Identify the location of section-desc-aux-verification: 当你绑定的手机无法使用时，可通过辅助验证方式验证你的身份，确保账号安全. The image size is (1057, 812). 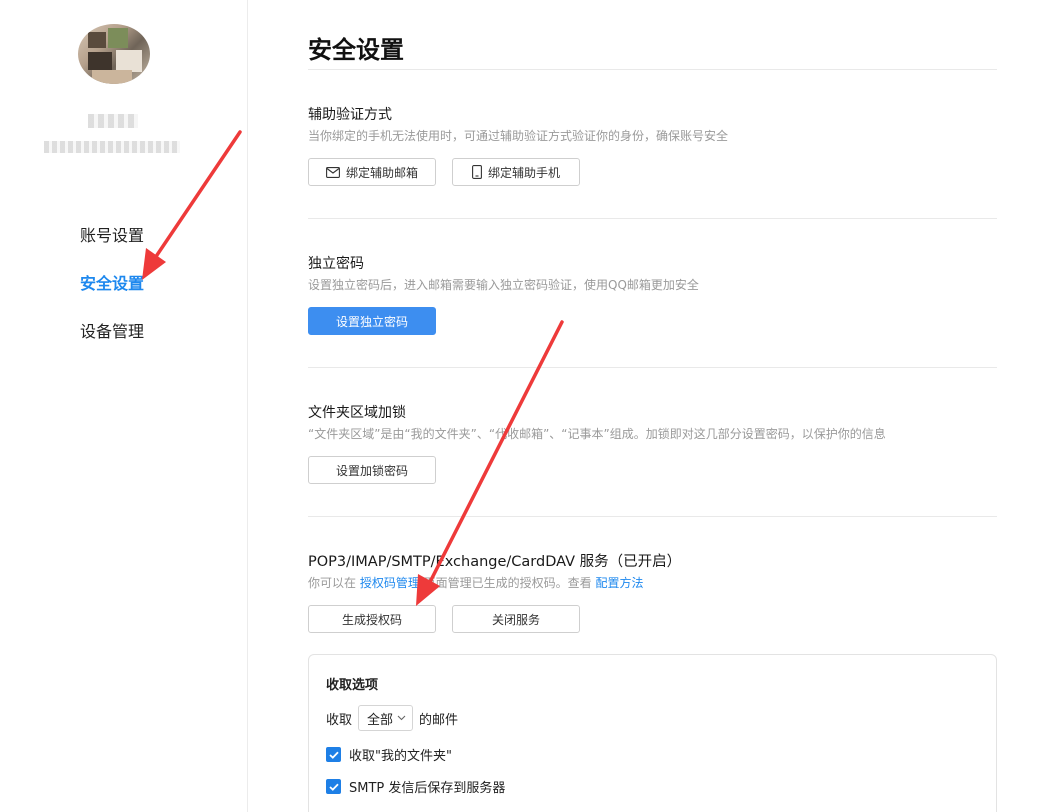
(518, 136).